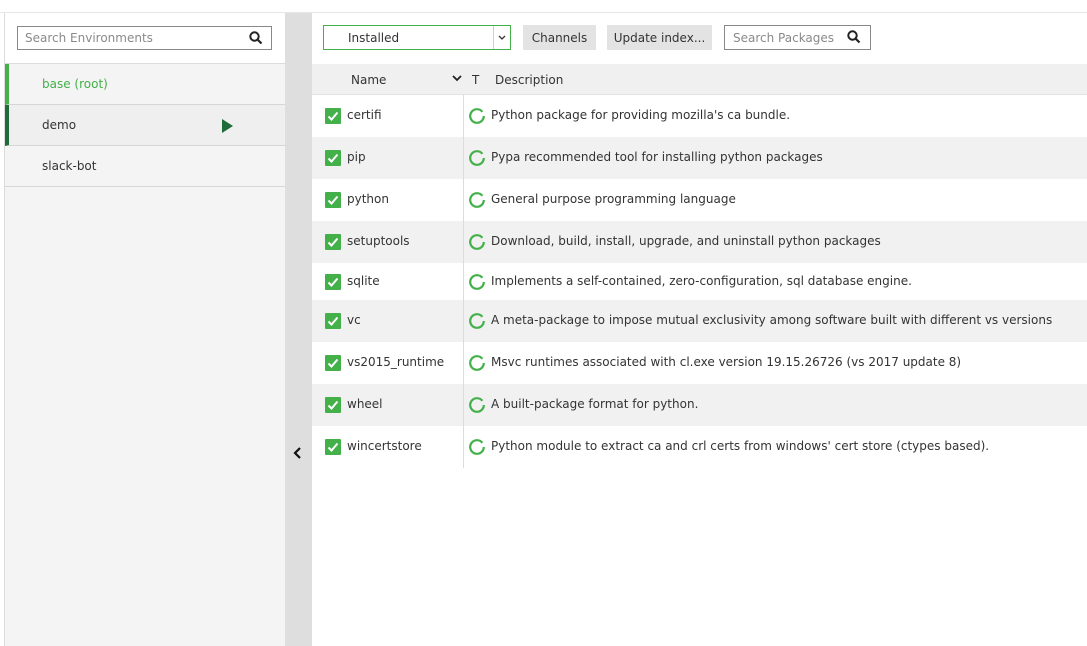 The image size is (1087, 646). Describe the element at coordinates (501, 37) in the screenshot. I see `chevron-down-icon` at that location.